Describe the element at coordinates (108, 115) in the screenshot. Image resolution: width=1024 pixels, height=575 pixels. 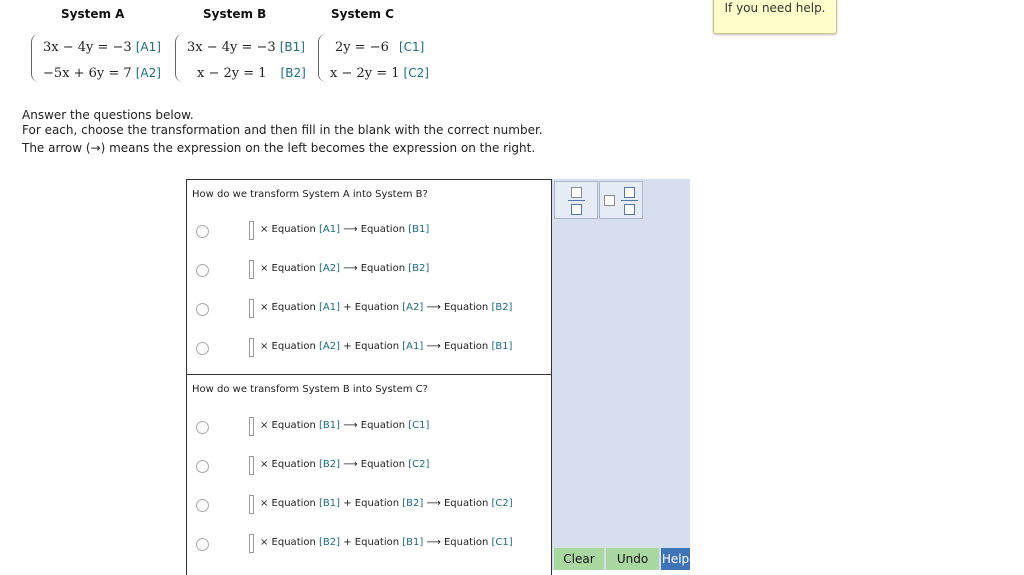
I see `instruction-line: Answer the questions below.` at that location.